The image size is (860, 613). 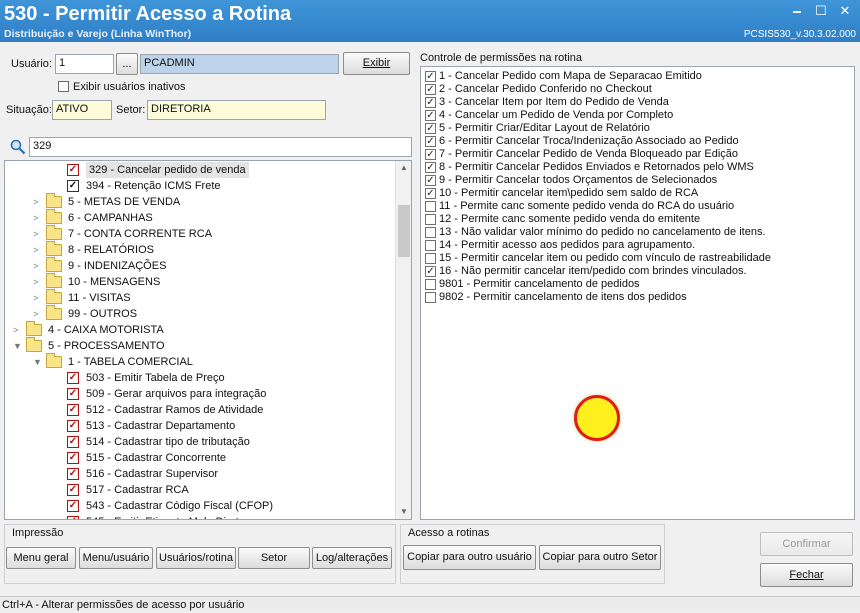 What do you see at coordinates (215, 201) in the screenshot?
I see `tree-folder: >5 - METAS DE VENDA` at bounding box center [215, 201].